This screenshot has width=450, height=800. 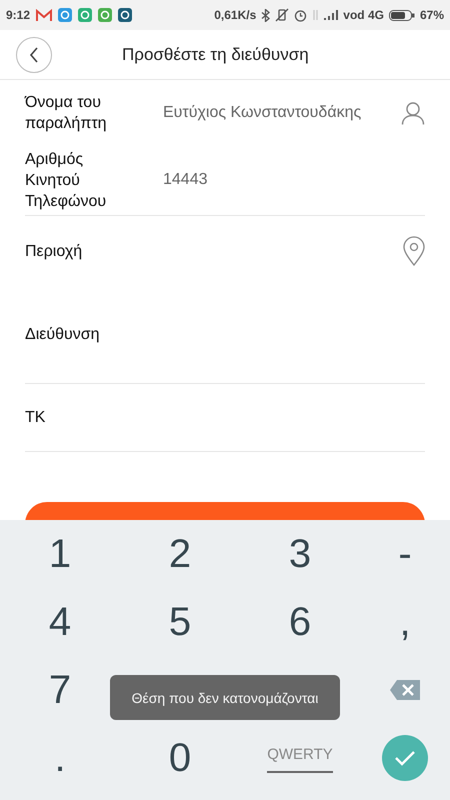 I want to click on battery-percent: 67%, so click(x=432, y=15).